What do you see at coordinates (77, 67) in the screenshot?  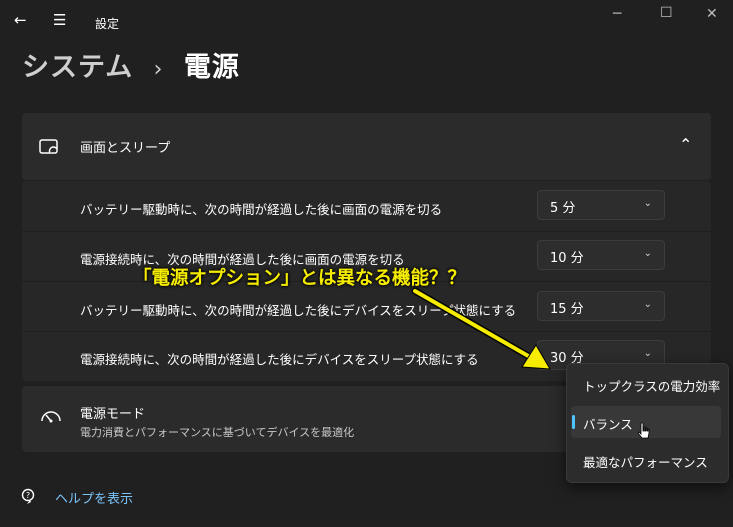 I see `breadcrumb-parent: システム` at bounding box center [77, 67].